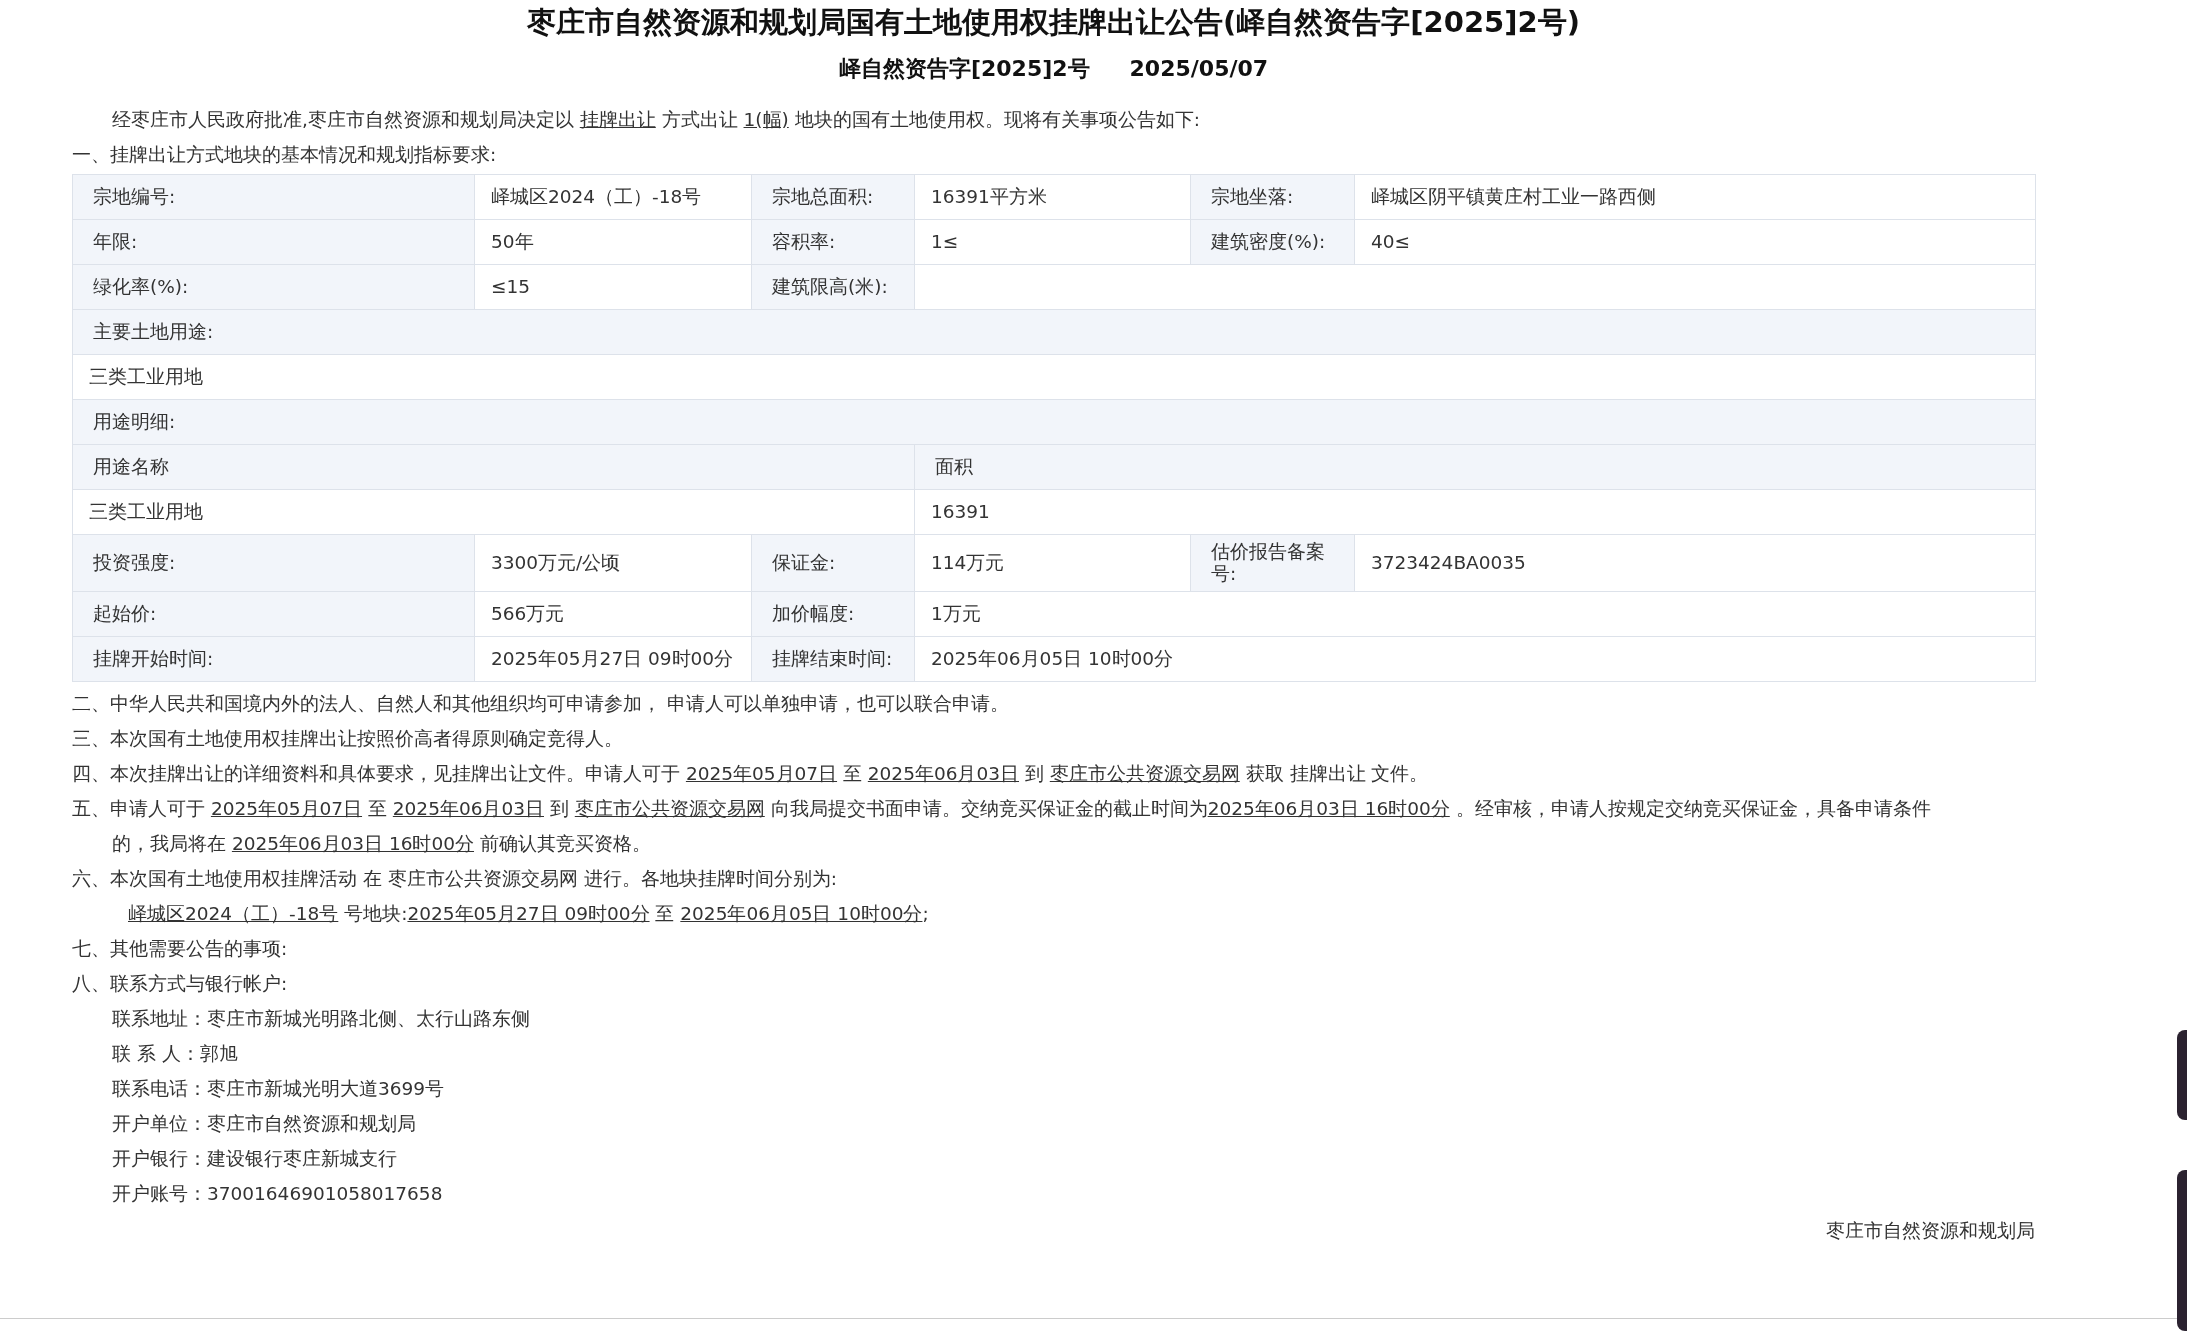 The image size is (2187, 1331). I want to click on field-label: 容积率:, so click(833, 242).